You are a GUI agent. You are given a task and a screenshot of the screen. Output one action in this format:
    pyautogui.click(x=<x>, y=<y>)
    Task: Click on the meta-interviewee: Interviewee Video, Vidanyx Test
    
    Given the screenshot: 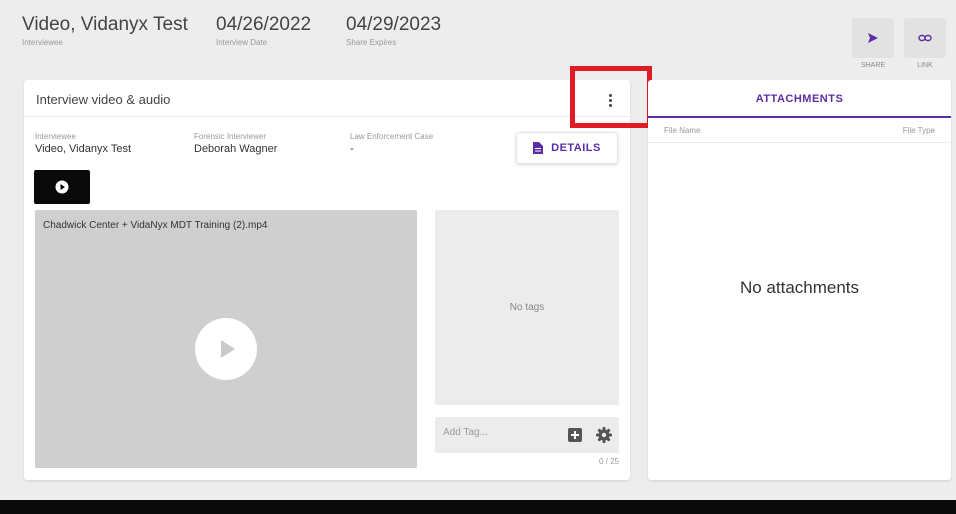 What is the action you would take?
    pyautogui.click(x=83, y=143)
    